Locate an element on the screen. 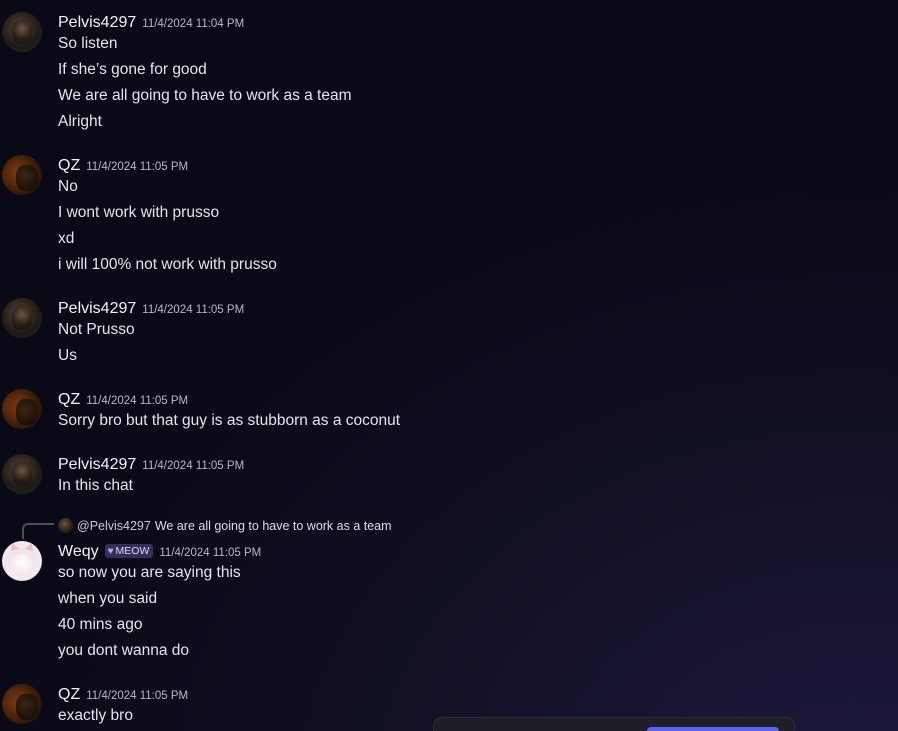  message-line: i will 100% not work with prusso is located at coordinates (167, 264).